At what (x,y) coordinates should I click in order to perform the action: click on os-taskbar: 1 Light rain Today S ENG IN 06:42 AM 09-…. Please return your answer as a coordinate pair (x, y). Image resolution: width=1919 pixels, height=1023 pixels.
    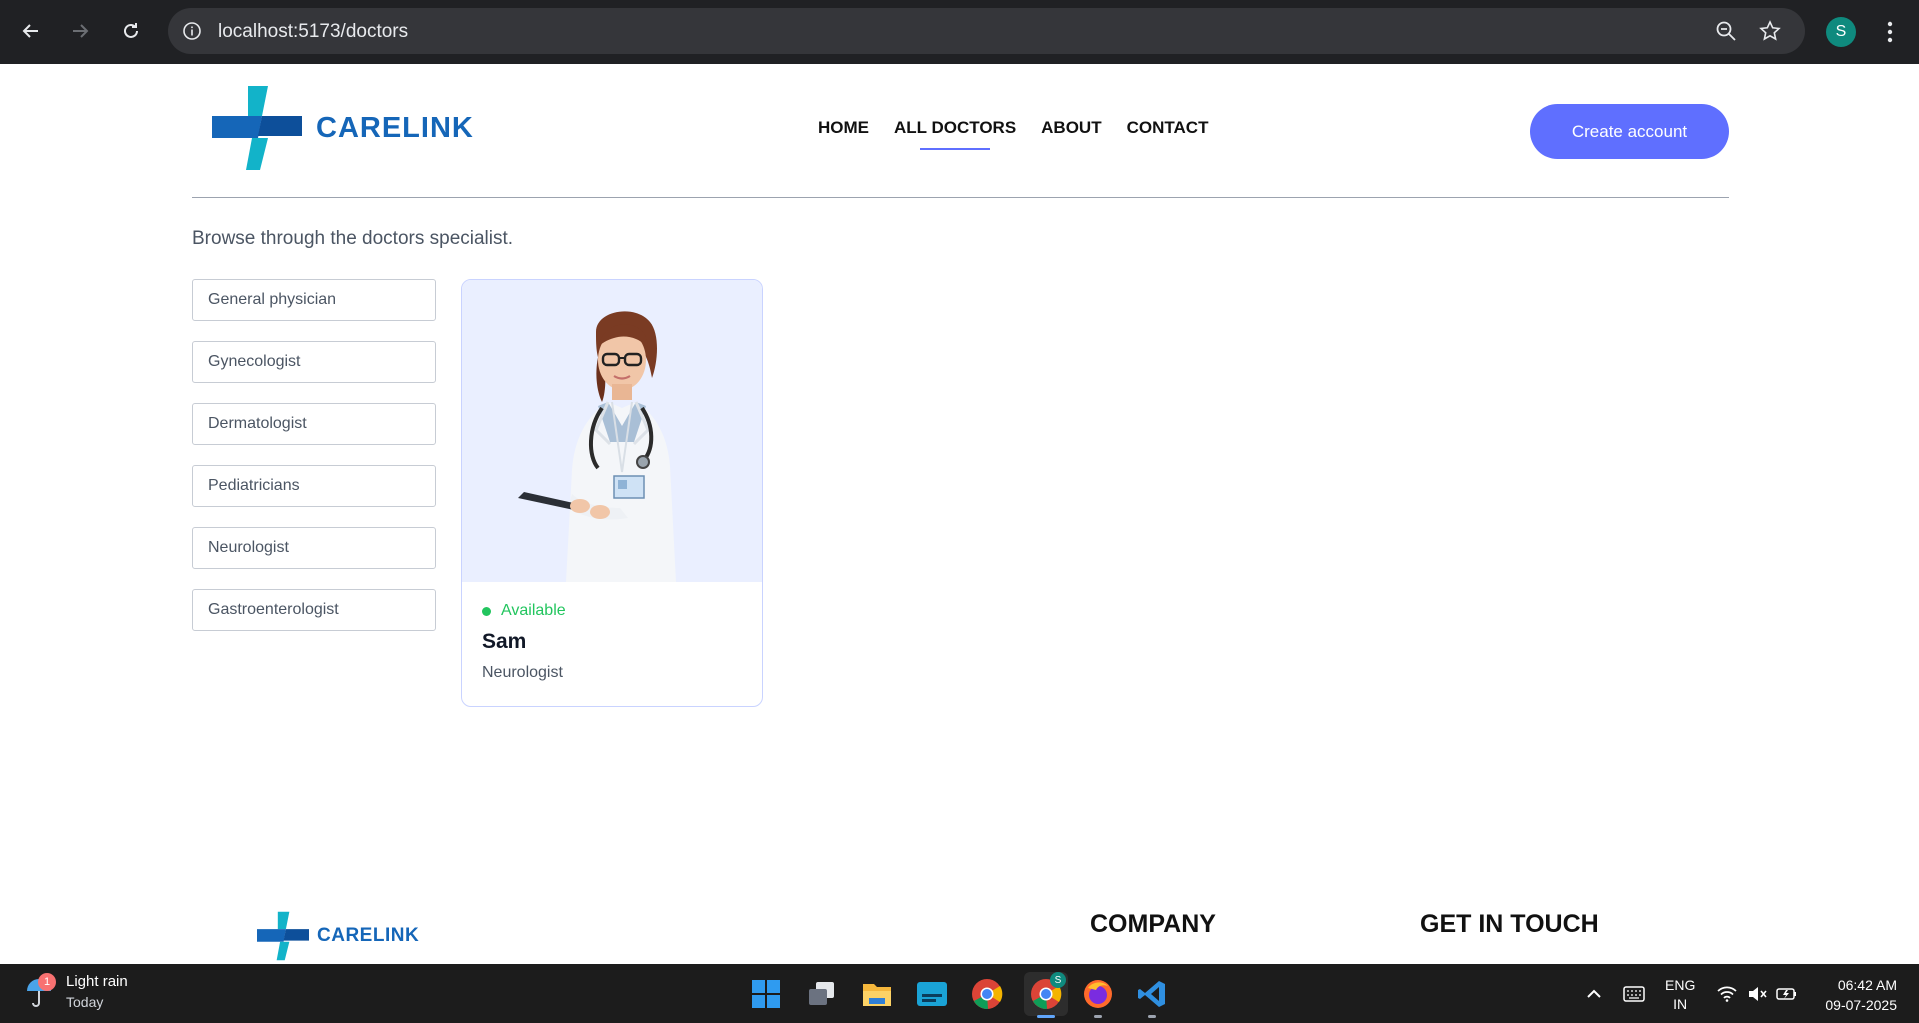
    Looking at the image, I should click on (959, 993).